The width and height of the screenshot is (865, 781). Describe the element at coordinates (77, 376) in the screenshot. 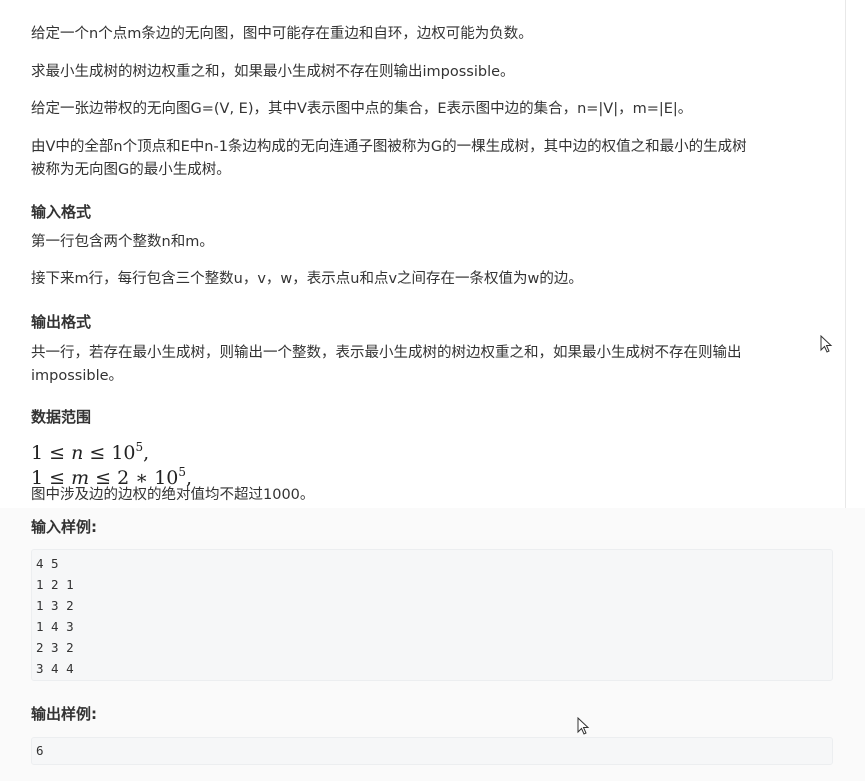

I see `output-format-line-2: impossible。` at that location.